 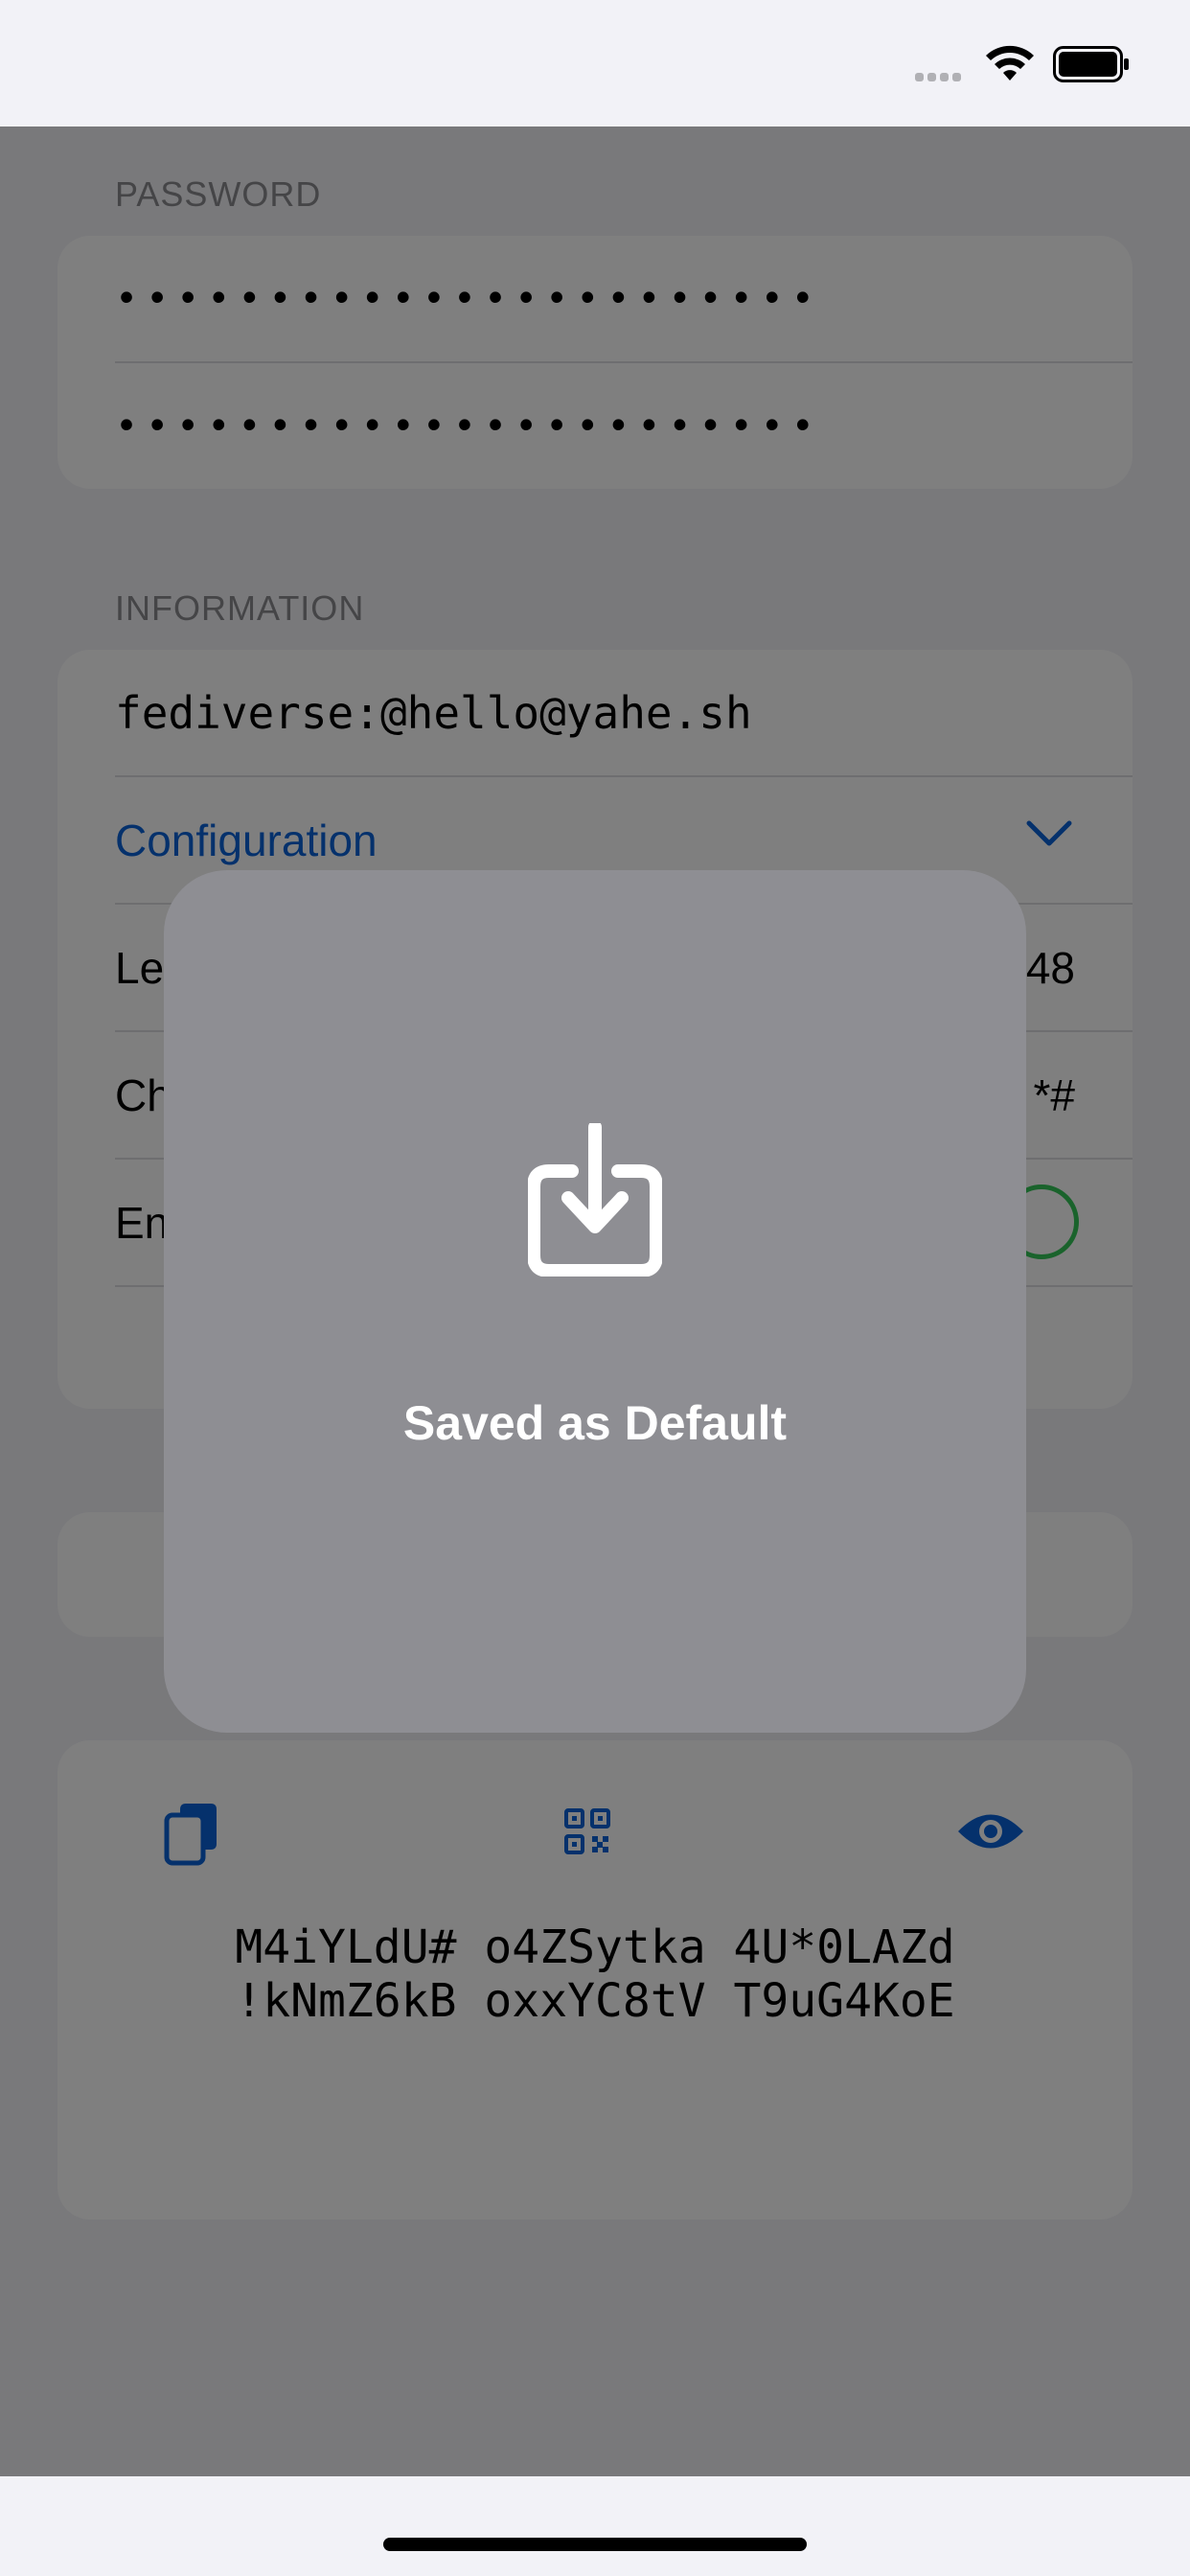 I want to click on home-indicator-area, so click(x=595, y=2526).